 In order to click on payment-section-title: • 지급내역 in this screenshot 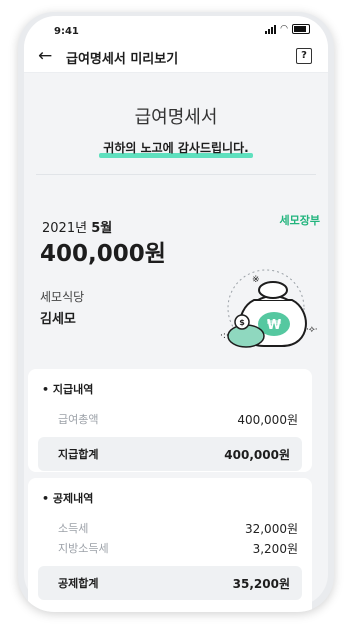, I will do `click(68, 389)`.